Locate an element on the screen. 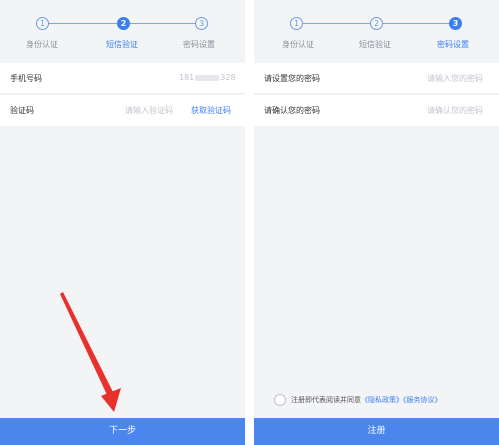 The width and height of the screenshot is (499, 445). step-2-circle: 2 is located at coordinates (376, 23).